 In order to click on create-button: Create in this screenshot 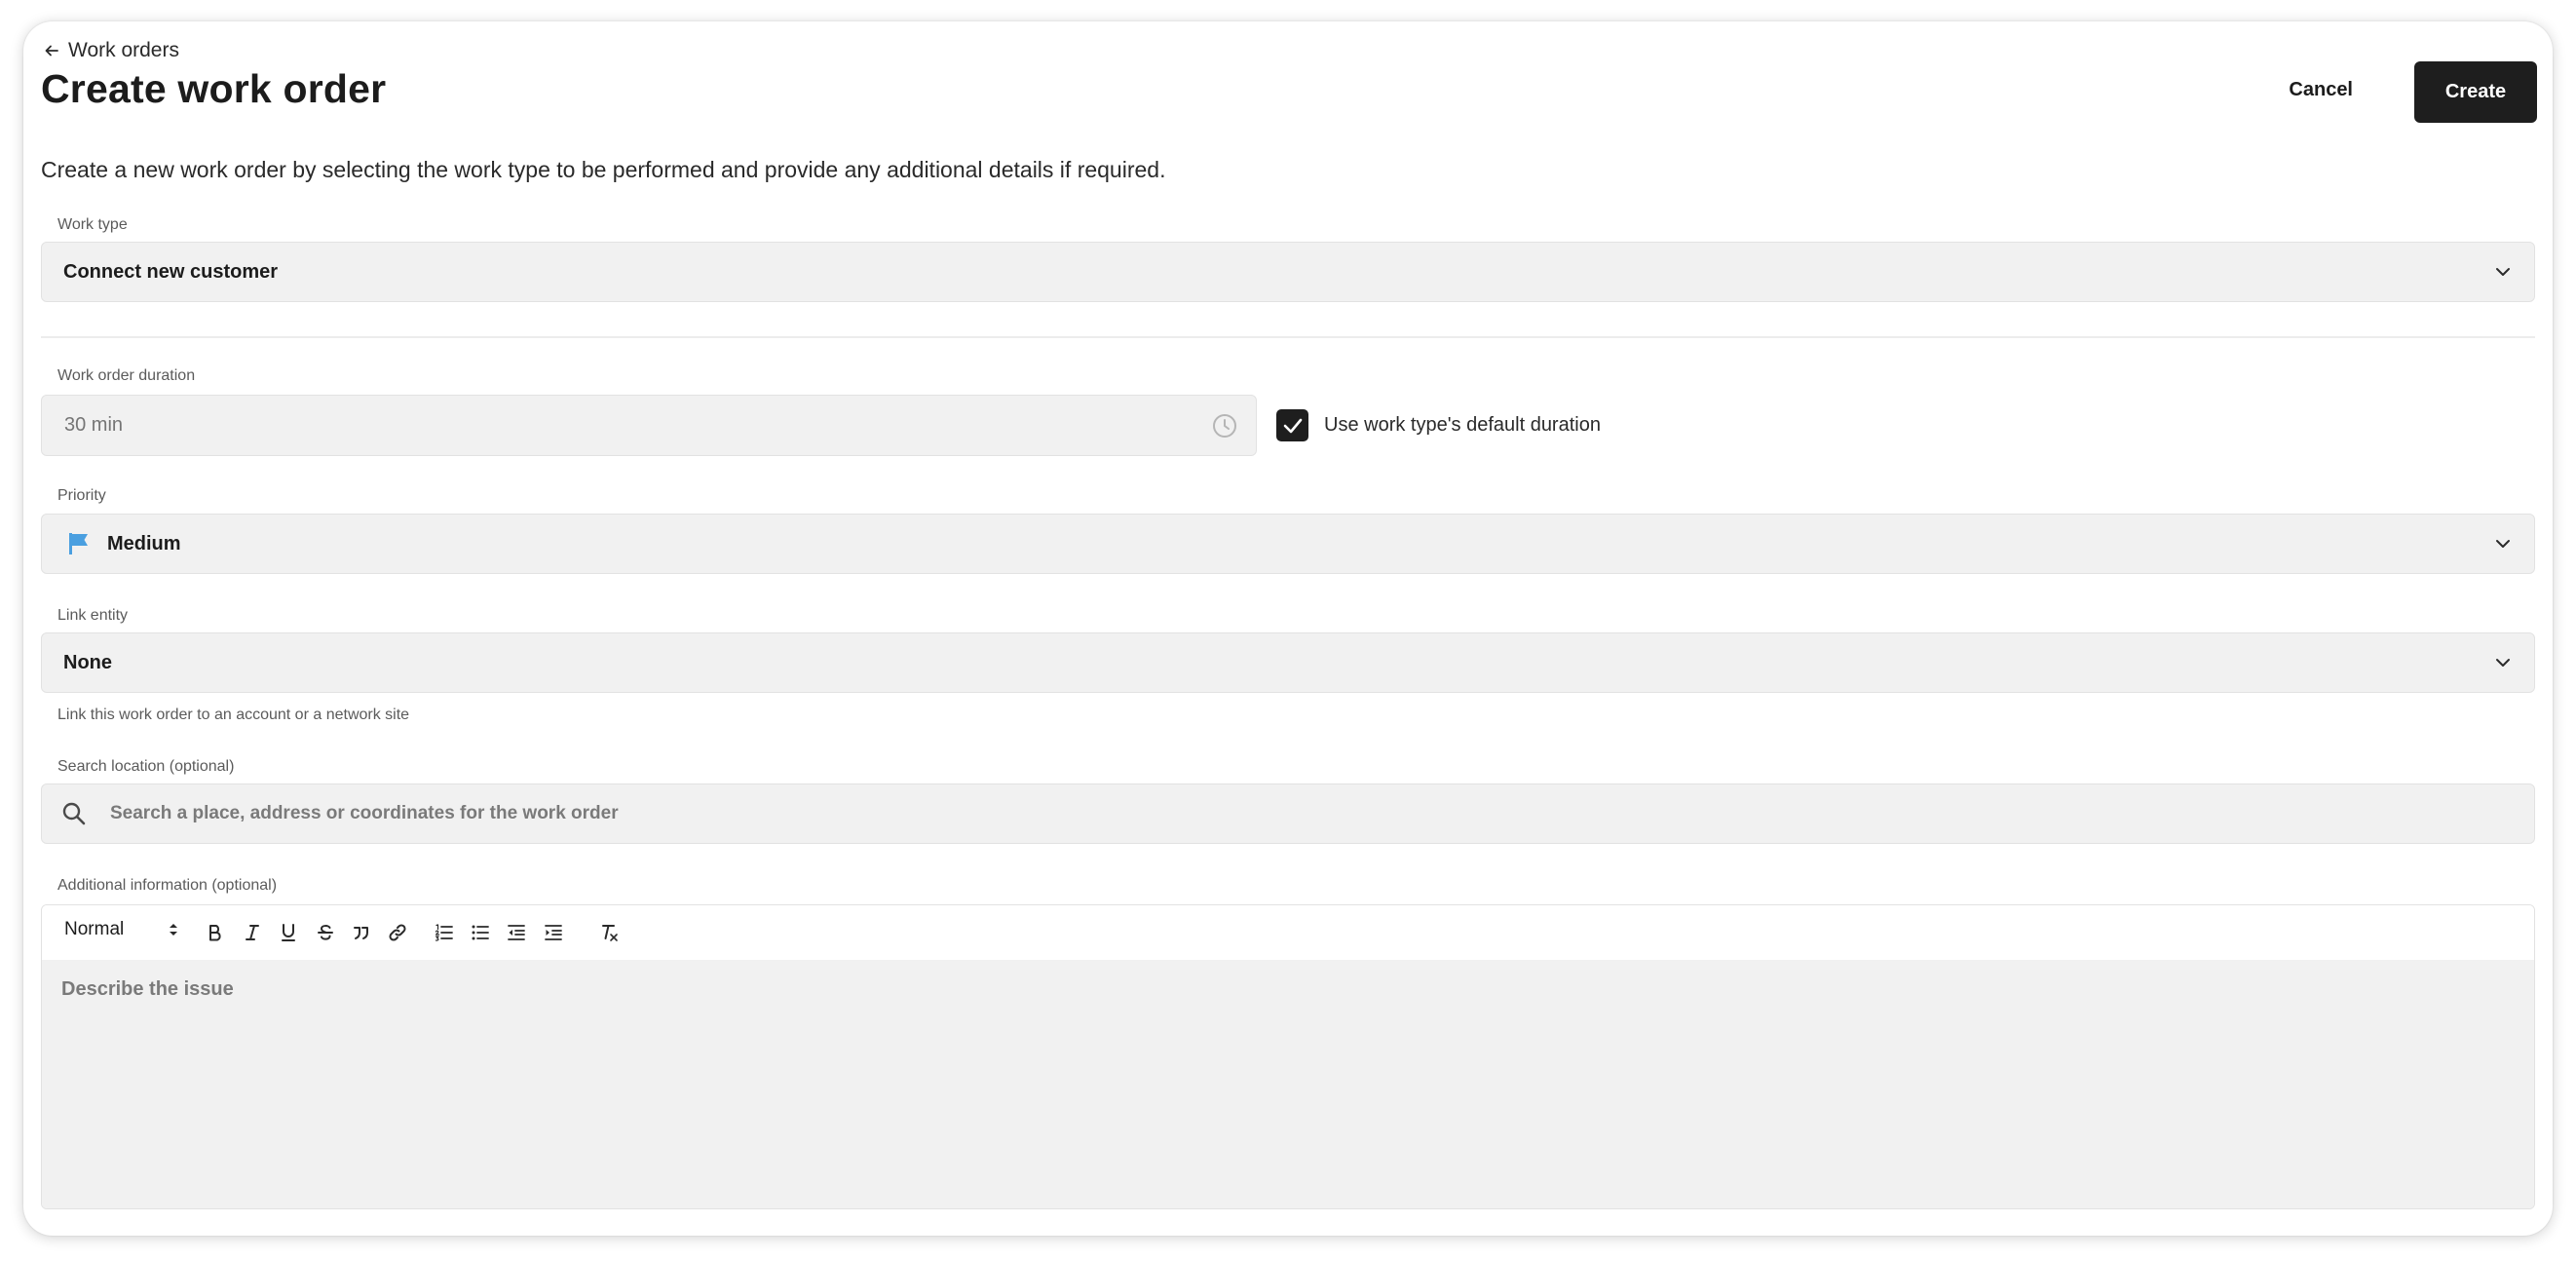, I will do `click(2475, 92)`.